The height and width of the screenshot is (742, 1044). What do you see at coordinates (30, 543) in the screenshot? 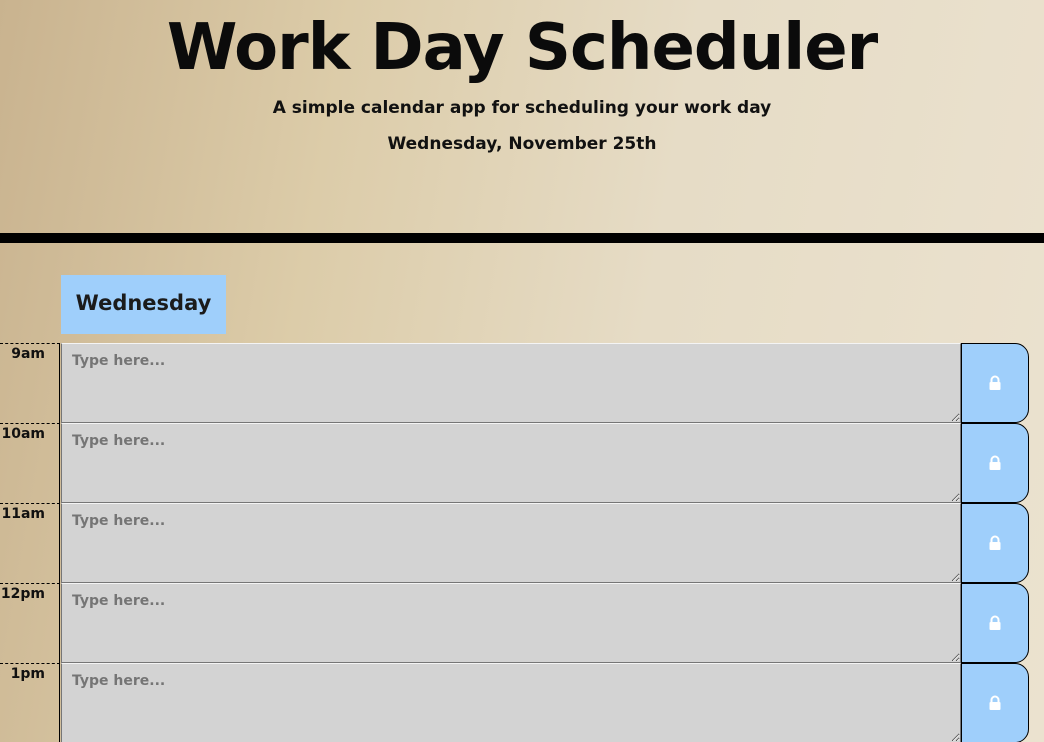
I see `hour-label: 11am` at bounding box center [30, 543].